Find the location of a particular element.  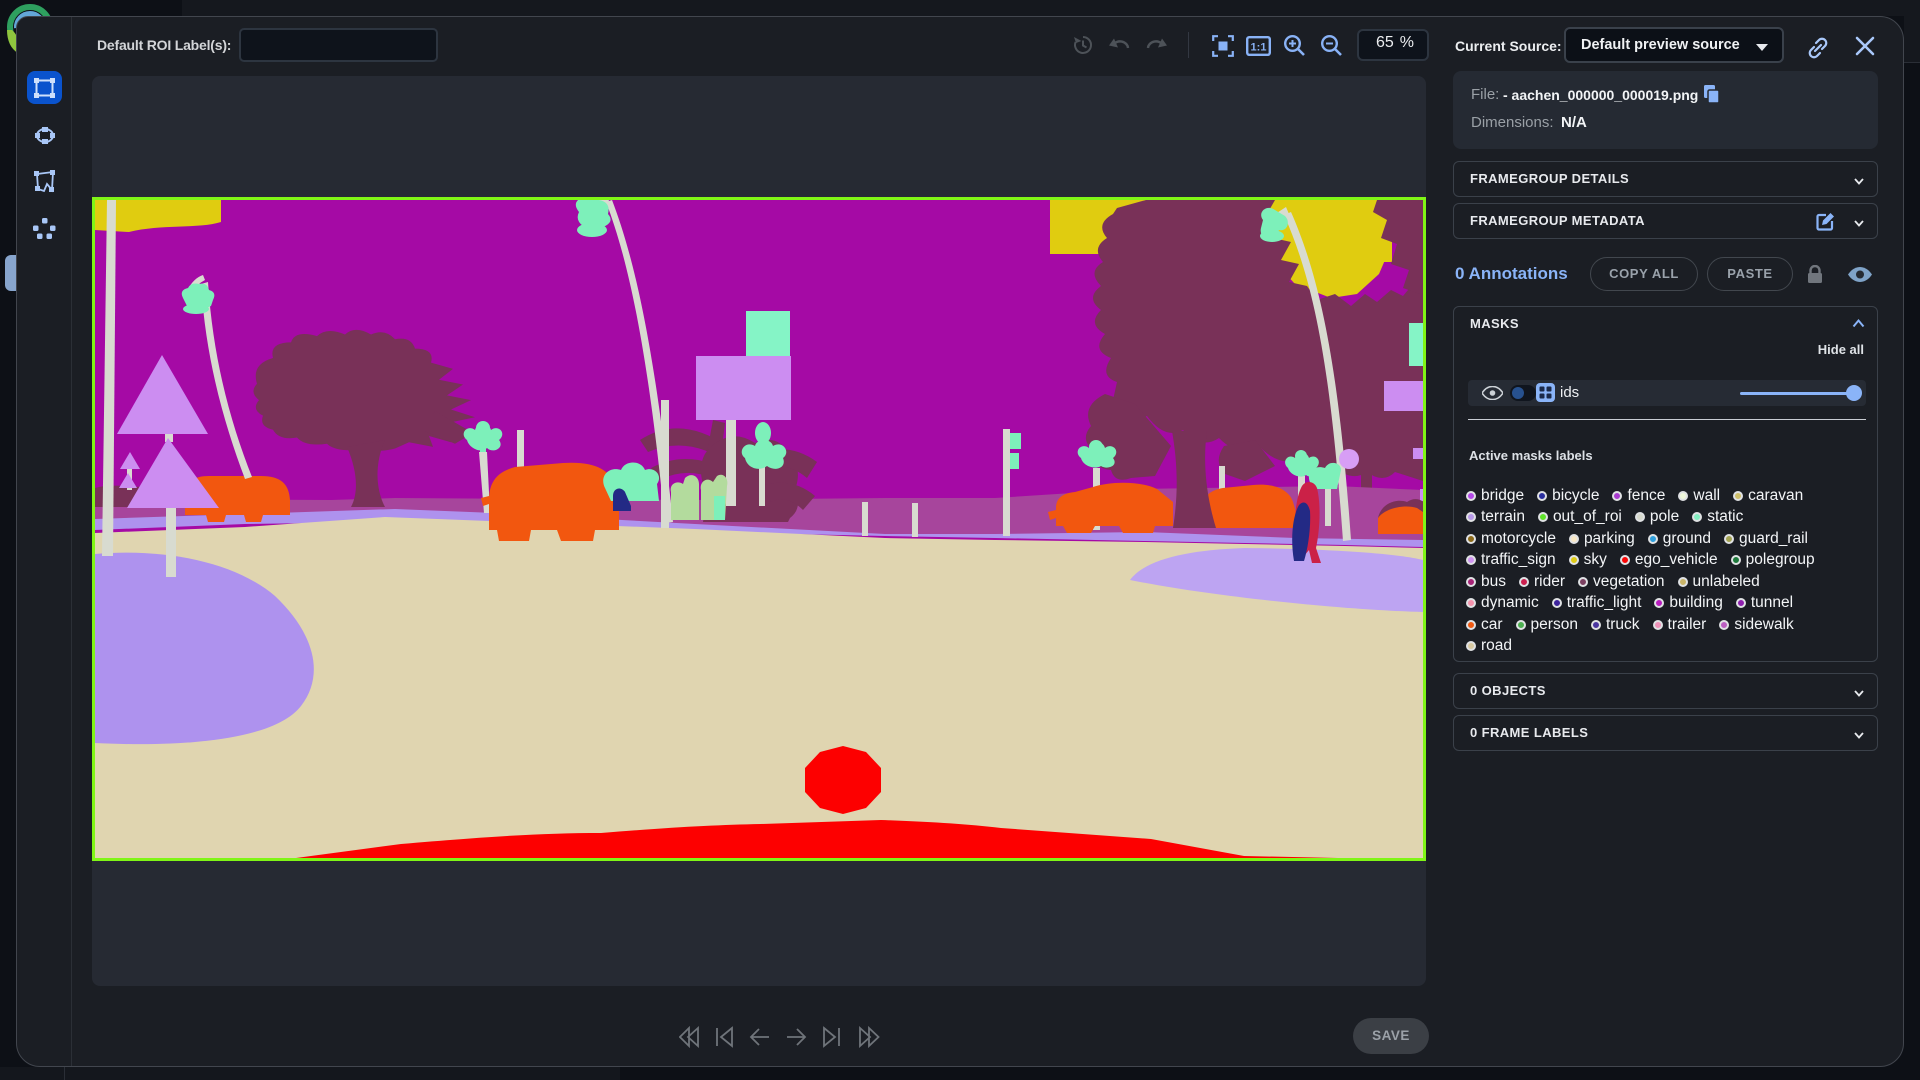

svg-text: 1:1 is located at coordinates (1259, 48).